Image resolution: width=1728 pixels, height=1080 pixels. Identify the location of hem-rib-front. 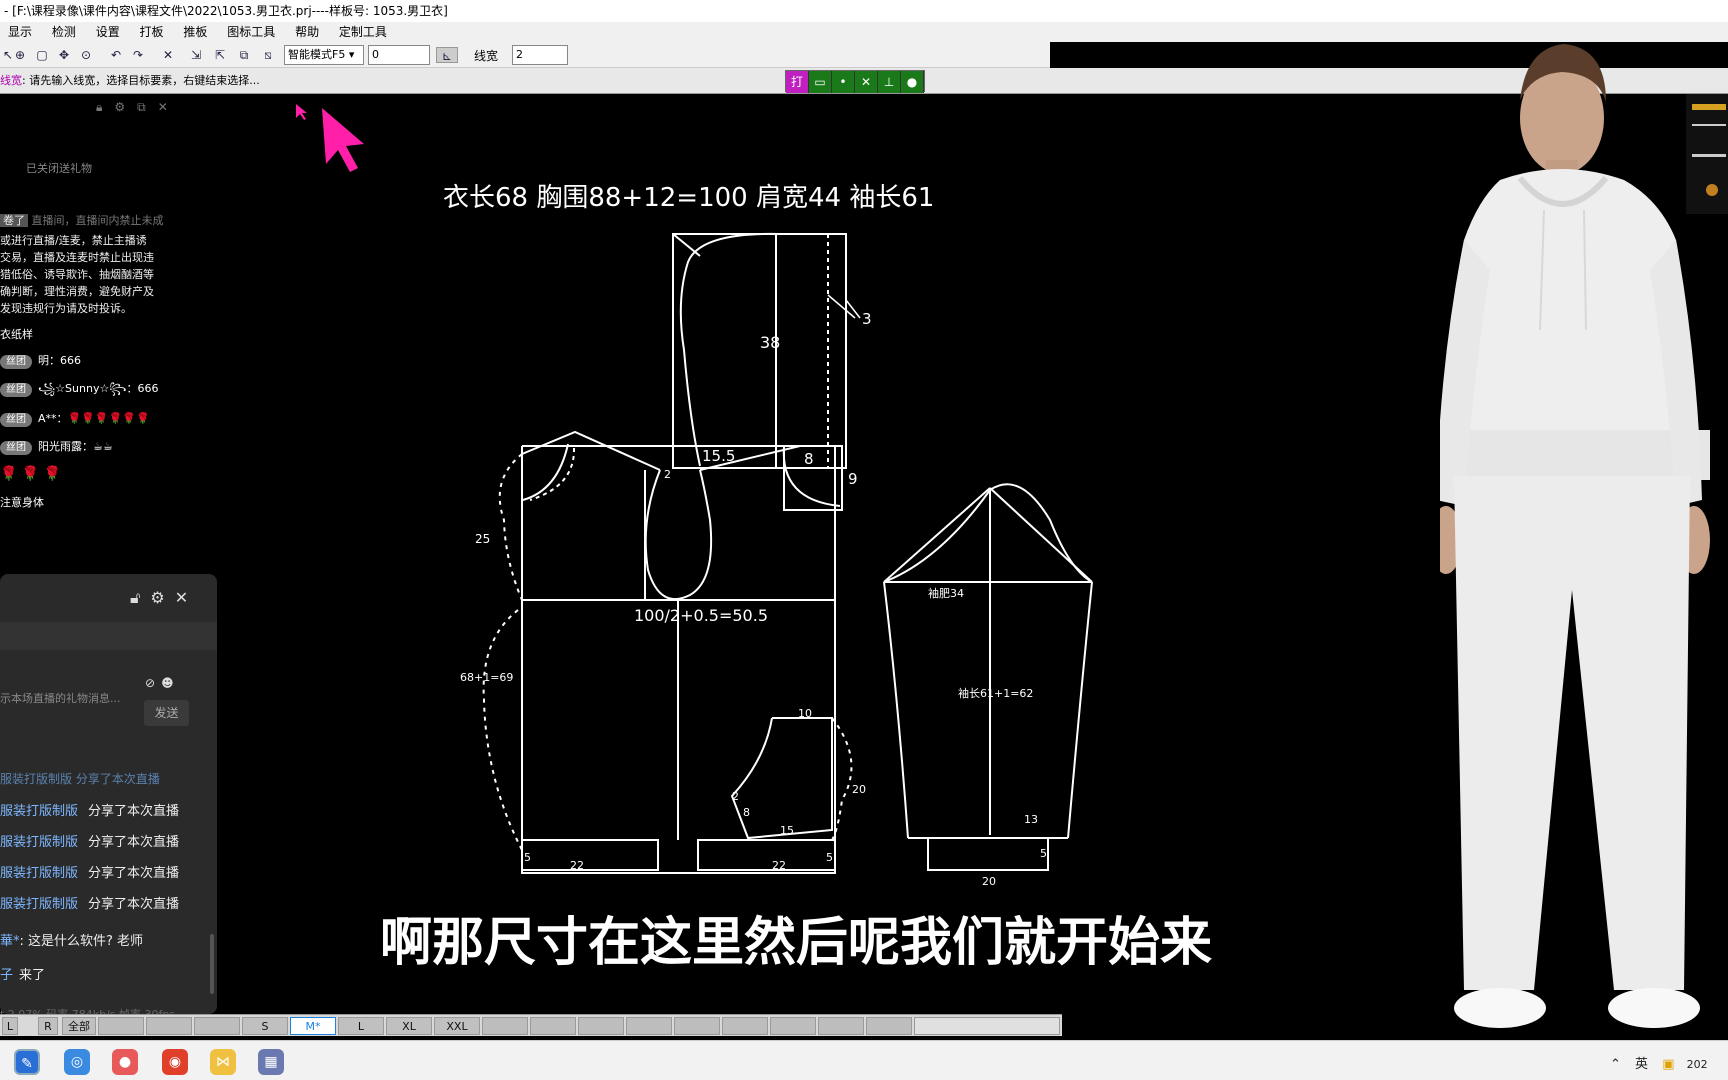
(766, 855).